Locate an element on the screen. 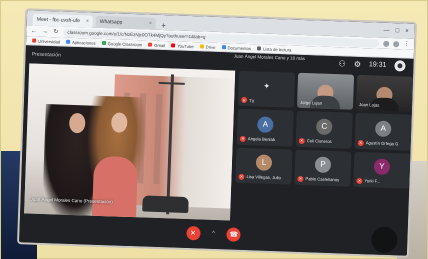  bookmark-item: Universidad is located at coordinates (46, 41).